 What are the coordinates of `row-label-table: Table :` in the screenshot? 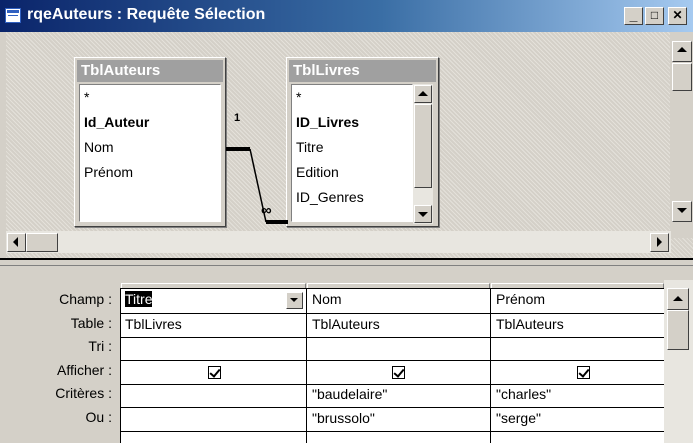 It's located at (91, 323).